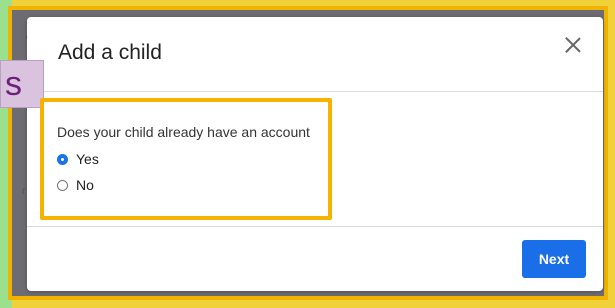 The height and width of the screenshot is (308, 615). Describe the element at coordinates (24, 191) in the screenshot. I see `background-side-text: r` at that location.